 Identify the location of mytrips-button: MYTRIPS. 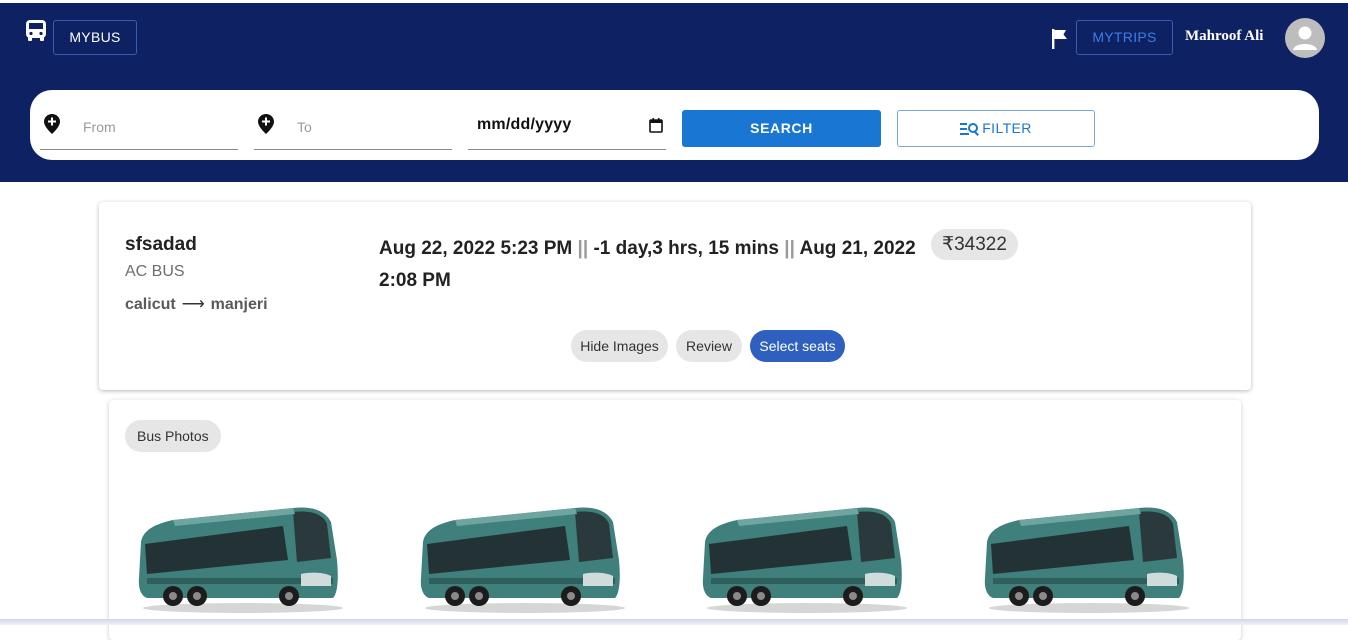
(1124, 37).